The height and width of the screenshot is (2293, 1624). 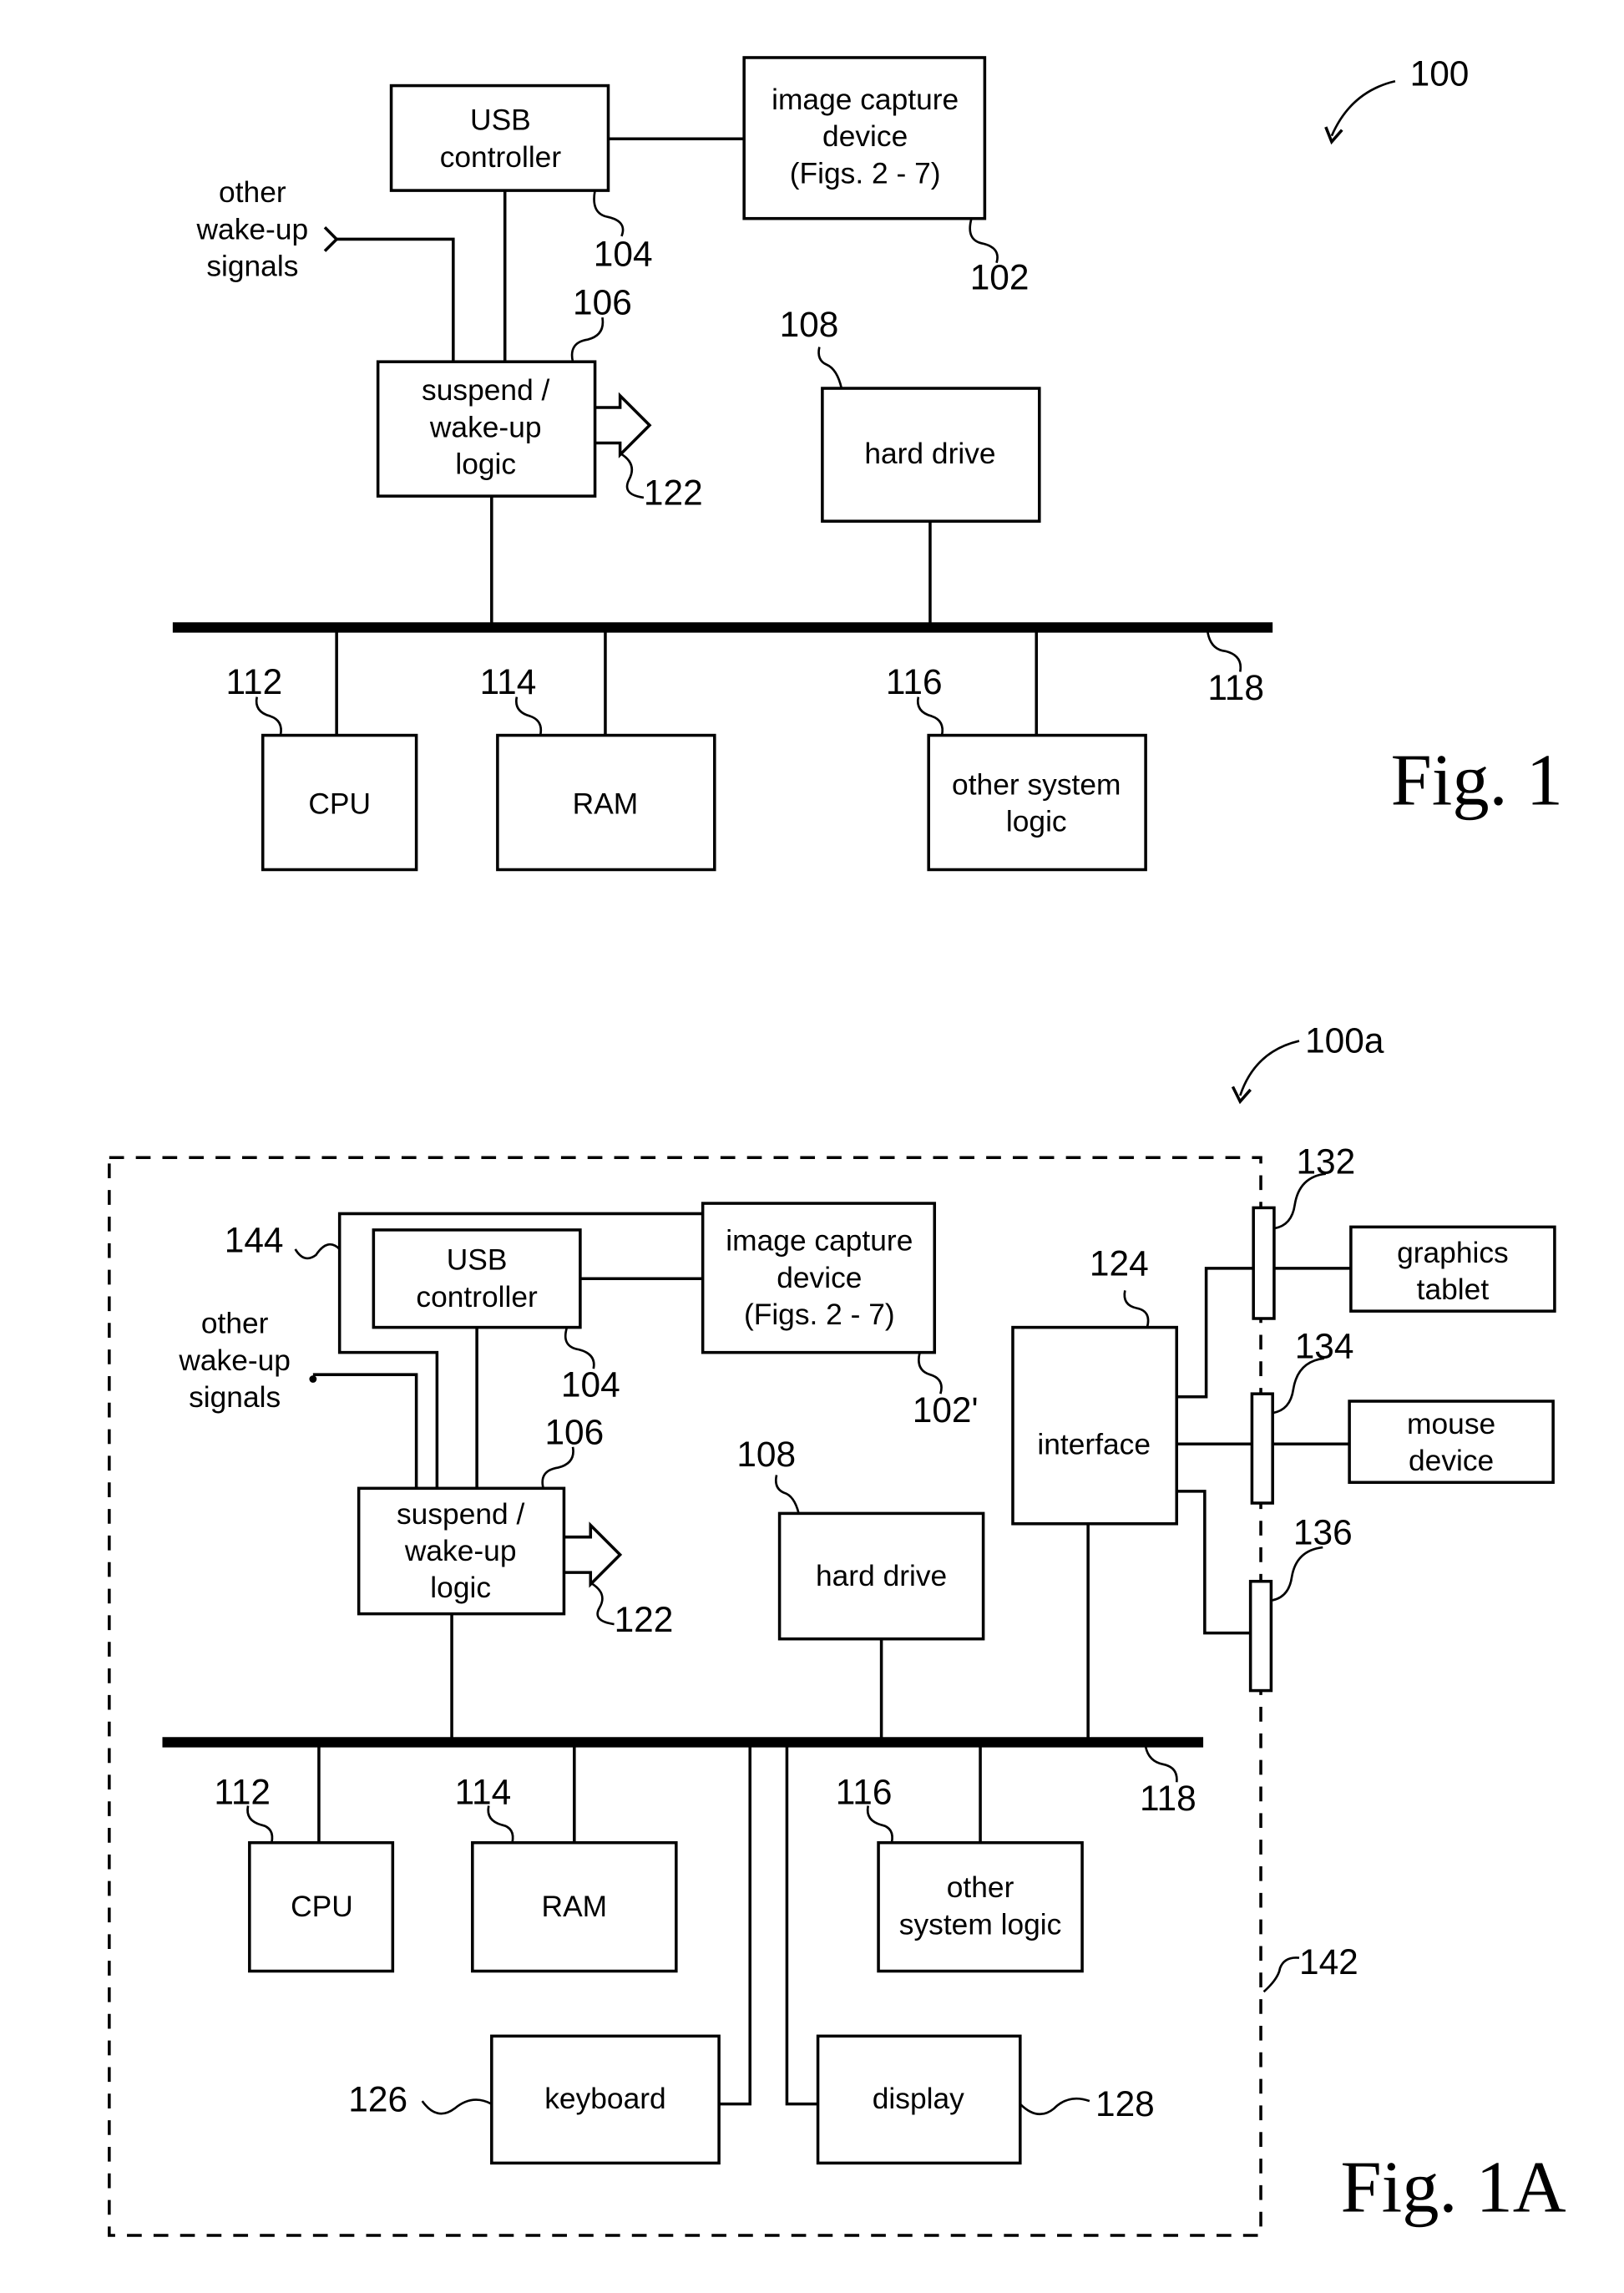 I want to click on svg-text: tablet, so click(x=1453, y=1289).